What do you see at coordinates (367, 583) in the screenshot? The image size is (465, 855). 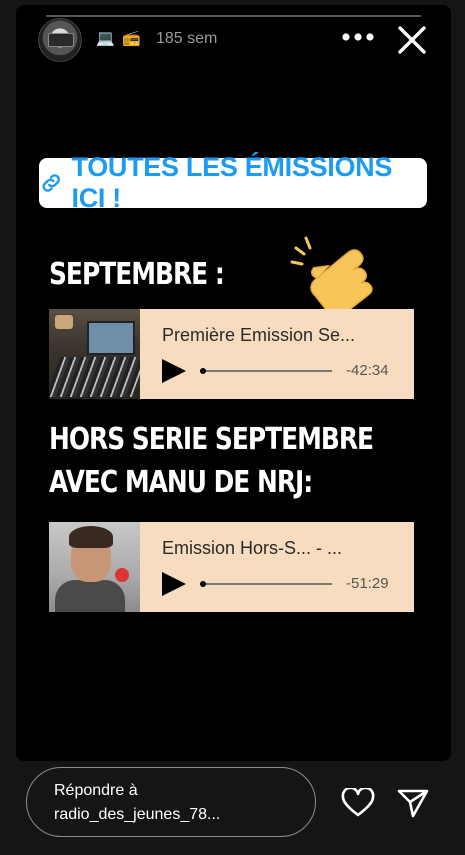 I see `remaining-time: -51:29` at bounding box center [367, 583].